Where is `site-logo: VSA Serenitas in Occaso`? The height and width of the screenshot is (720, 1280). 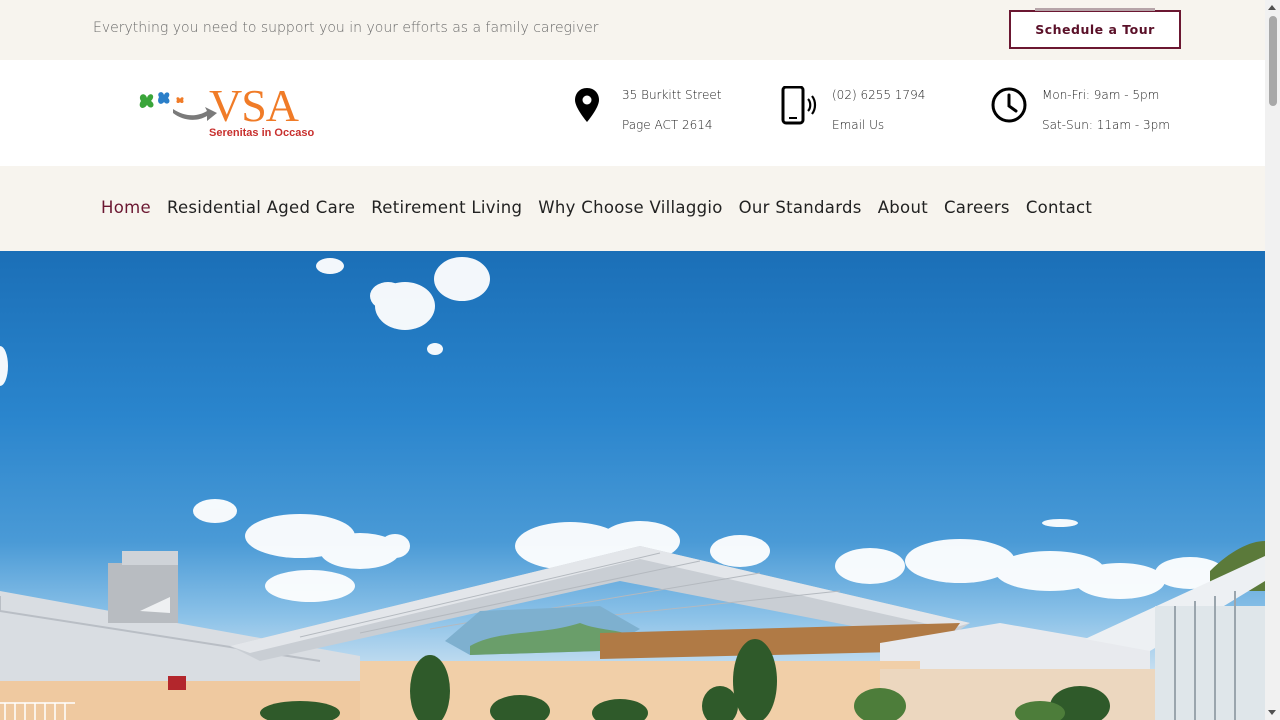 site-logo: VSA Serenitas in Occaso is located at coordinates (227, 112).